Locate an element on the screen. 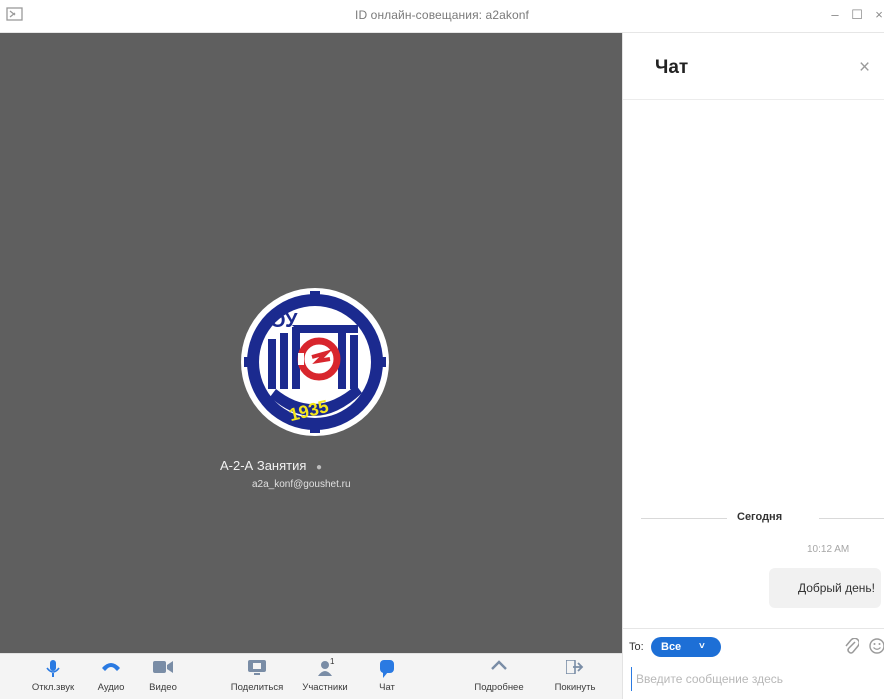 This screenshot has width=884, height=699. share-label: Поделиться is located at coordinates (257, 687).